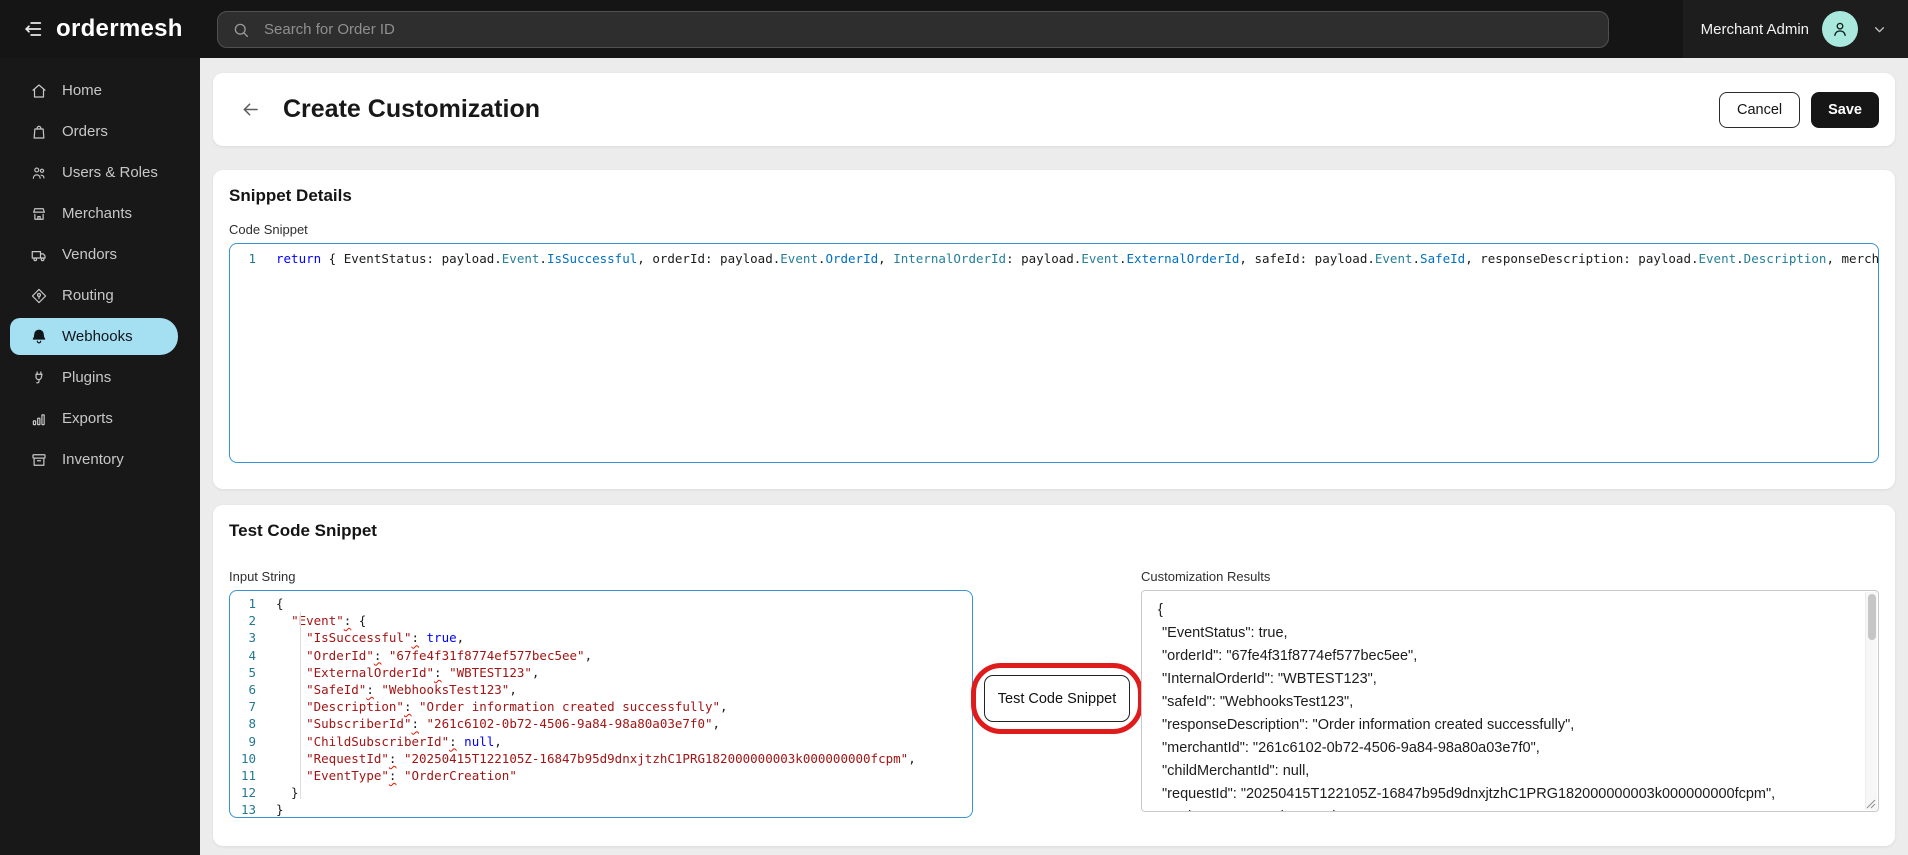 The image size is (1908, 855). I want to click on sidebar-item-vendors: Vendors, so click(100, 254).